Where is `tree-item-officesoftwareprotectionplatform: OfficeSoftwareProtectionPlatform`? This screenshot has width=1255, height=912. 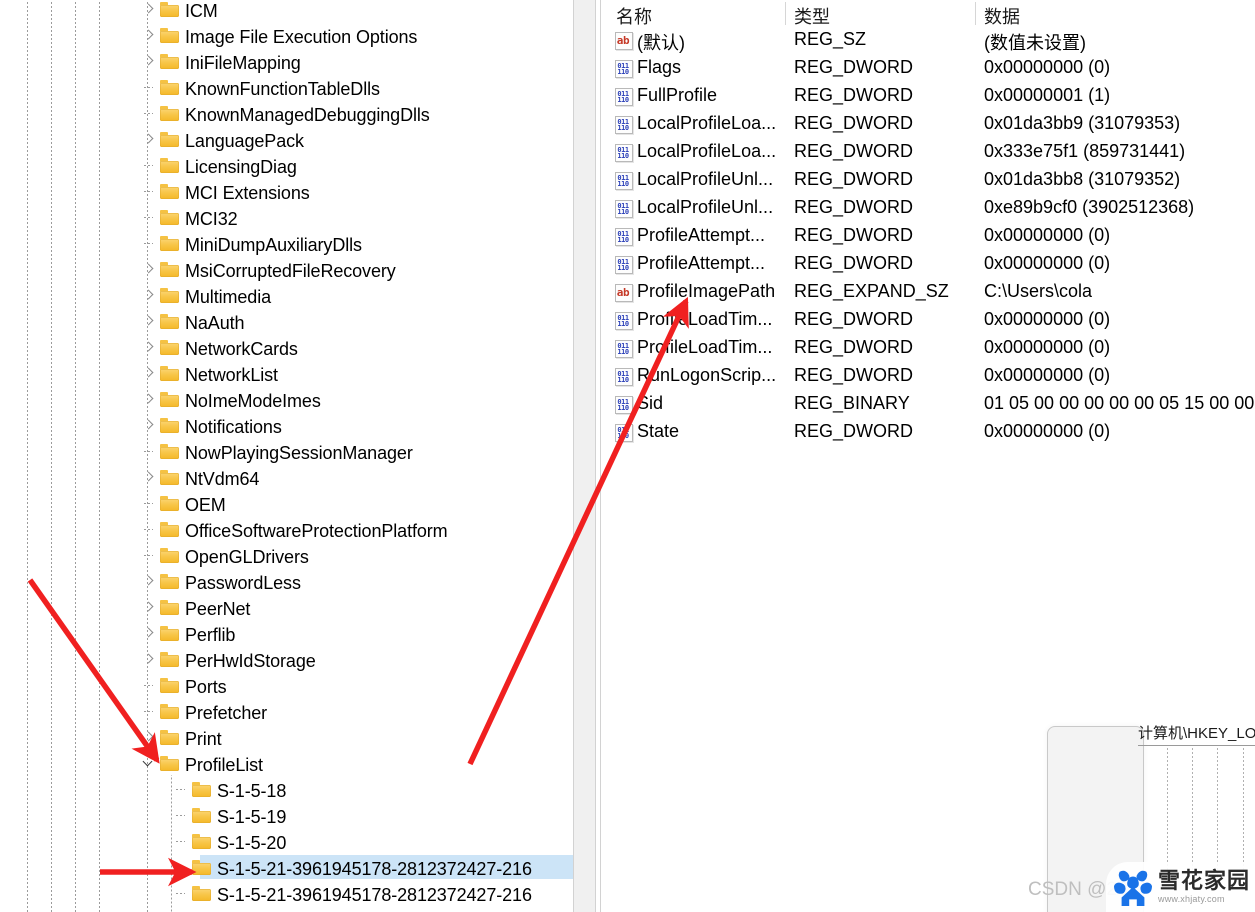 tree-item-officesoftwareprotectionplatform: OfficeSoftwareProtectionPlatform is located at coordinates (286, 529).